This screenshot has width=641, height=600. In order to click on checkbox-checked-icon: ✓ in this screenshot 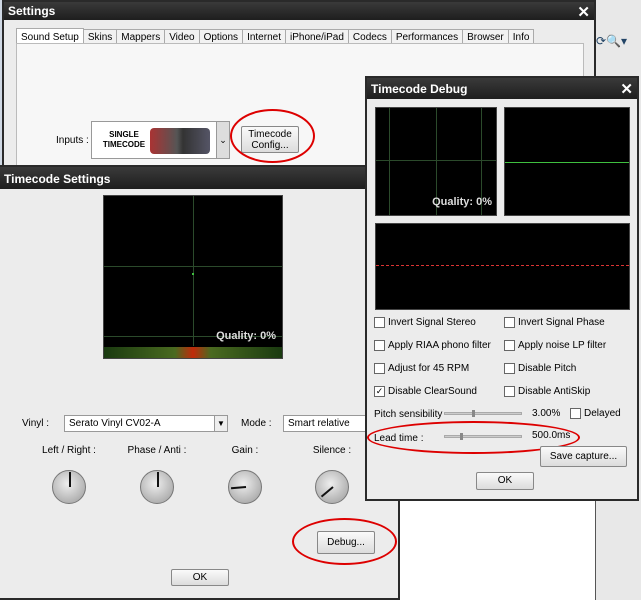, I will do `click(379, 391)`.